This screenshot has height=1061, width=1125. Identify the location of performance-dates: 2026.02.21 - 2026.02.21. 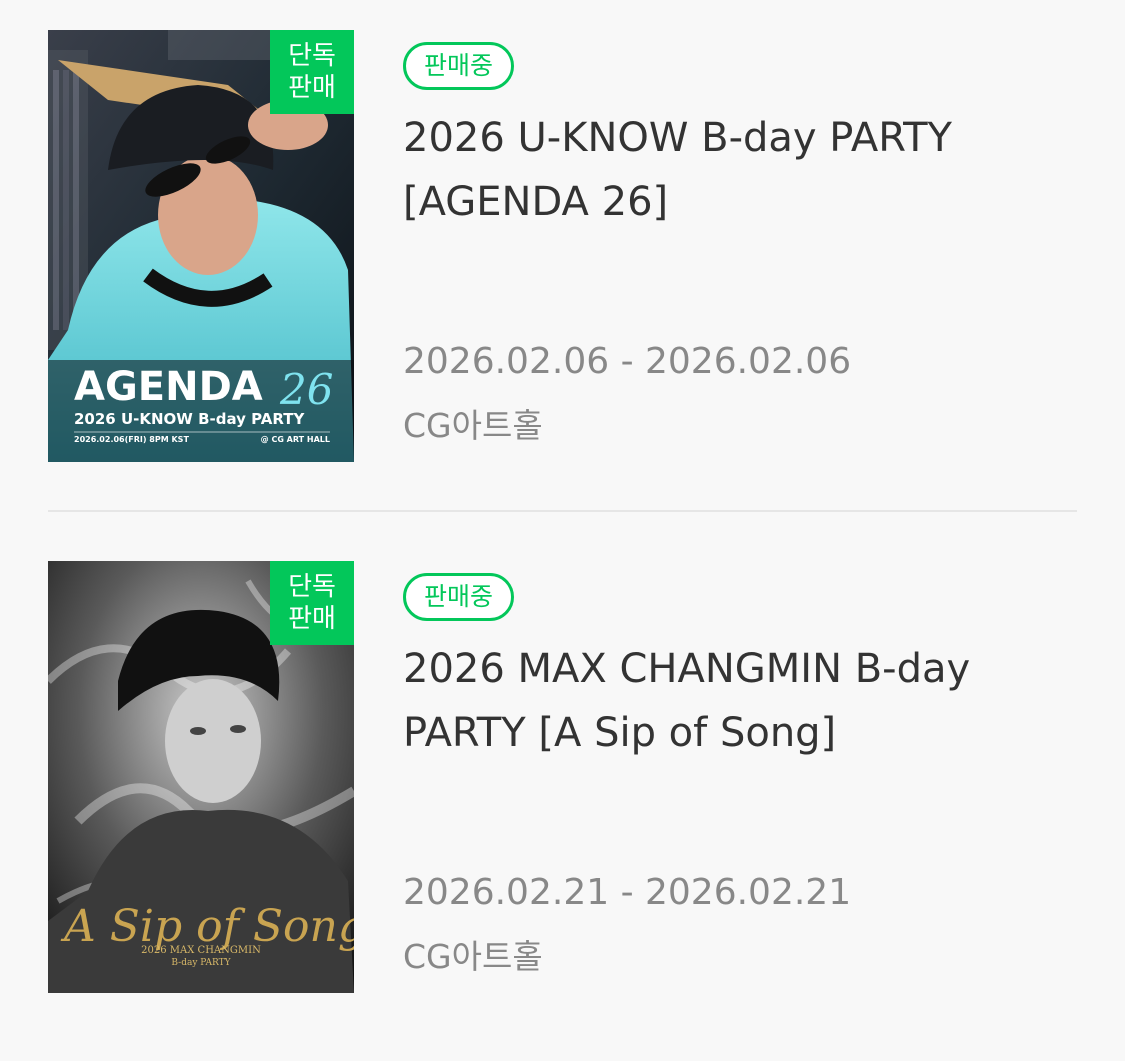
(627, 892).